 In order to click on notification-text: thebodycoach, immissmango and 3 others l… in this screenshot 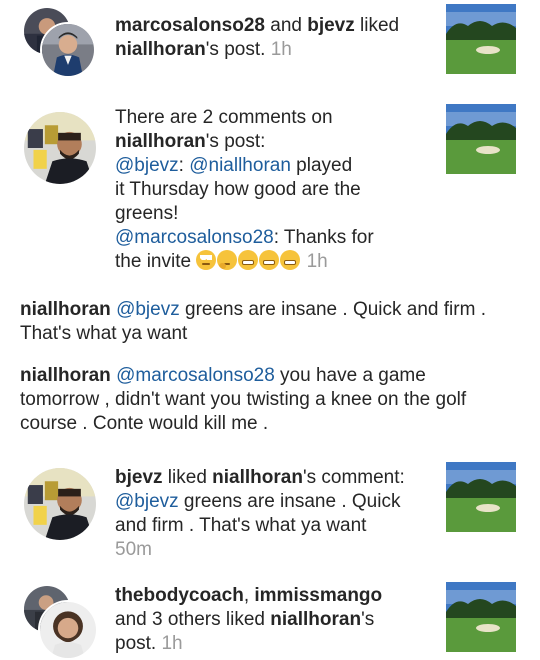, I will do `click(275, 620)`.